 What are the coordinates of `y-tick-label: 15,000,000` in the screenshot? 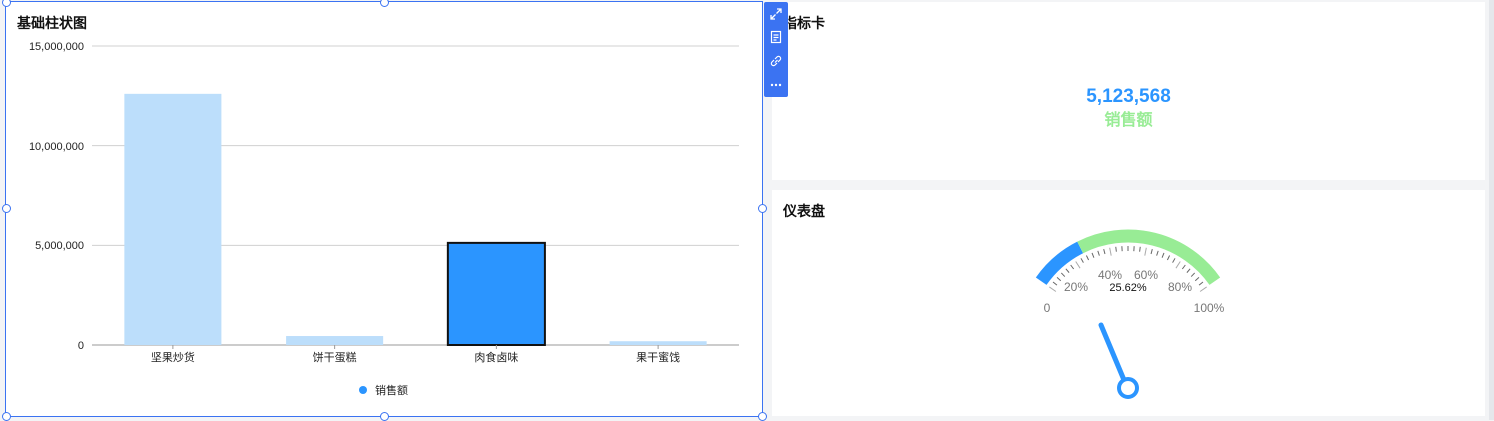 It's located at (56, 47).